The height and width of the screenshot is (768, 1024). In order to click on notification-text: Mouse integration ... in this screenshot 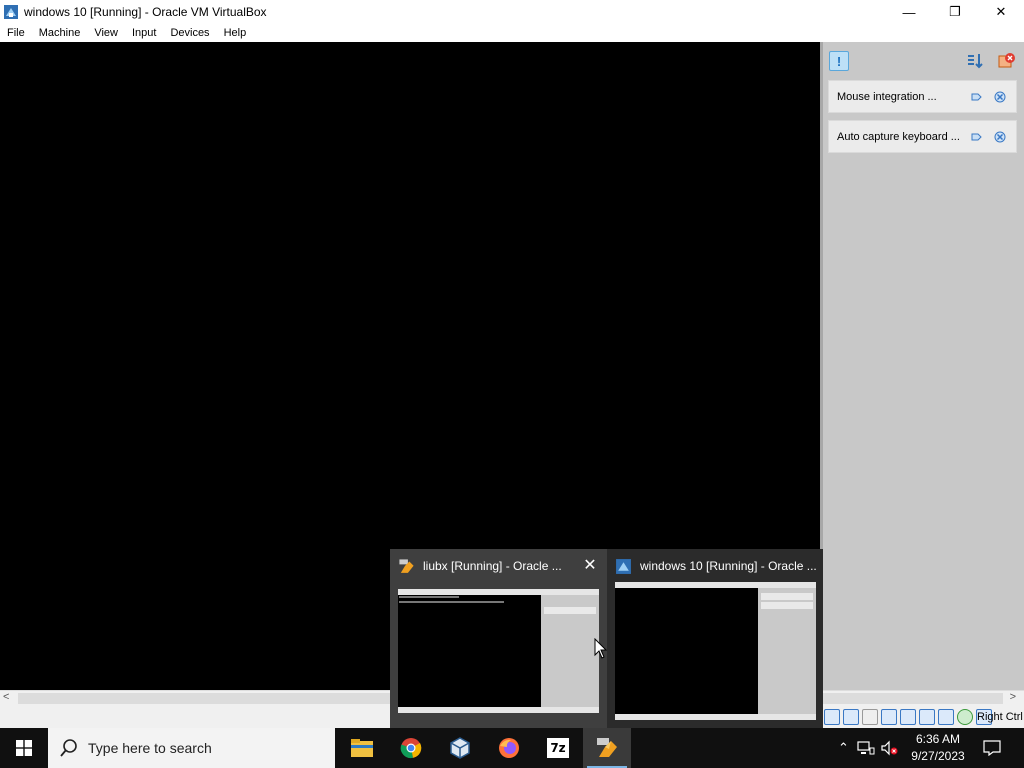, I will do `click(887, 97)`.